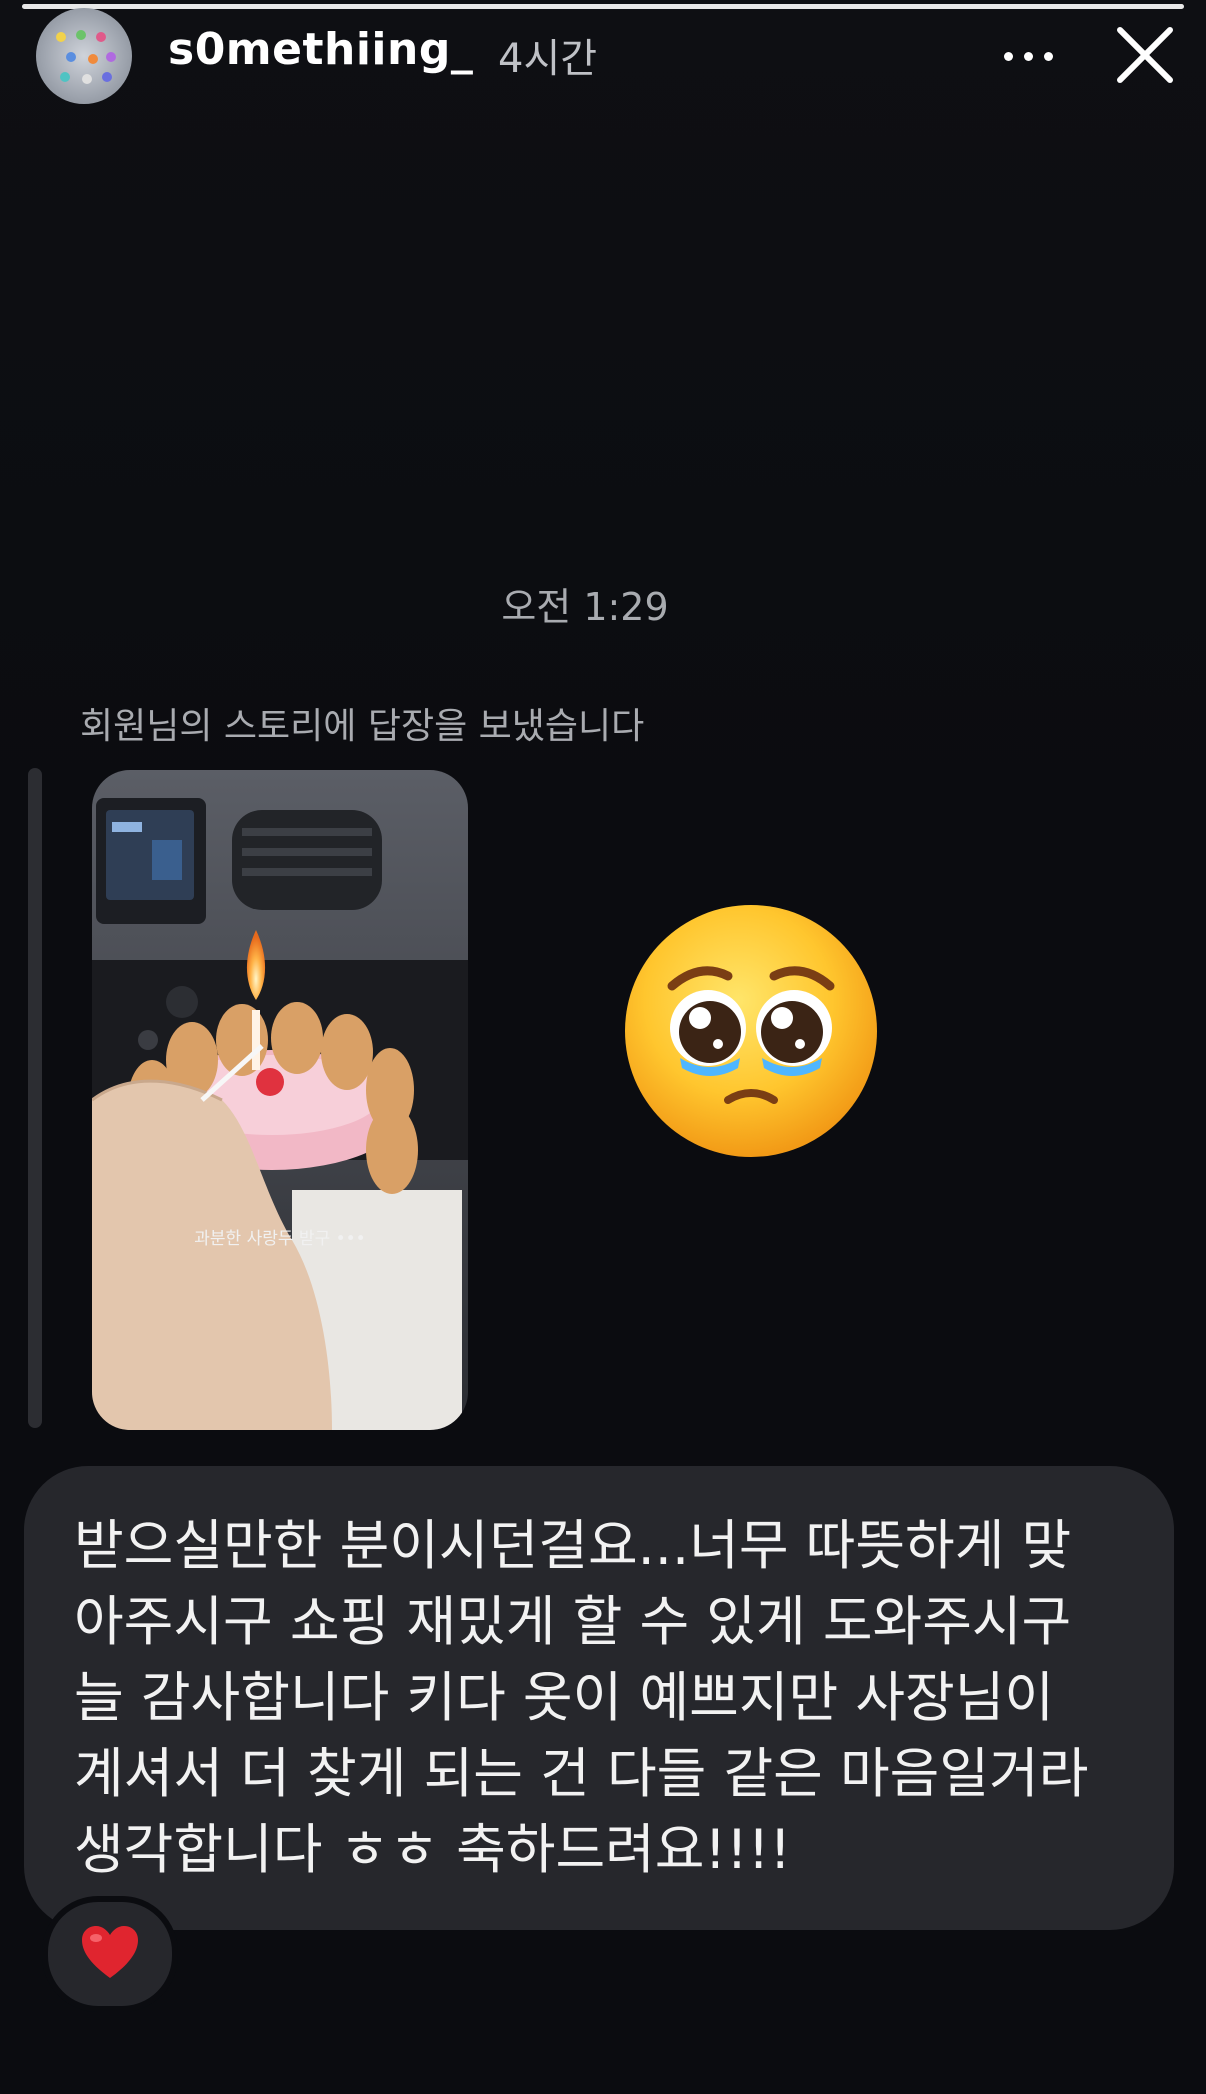 The width and height of the screenshot is (1206, 2094). Describe the element at coordinates (280, 1100) in the screenshot. I see `story-thumbnail: 과분한 사랑두 받구 •••` at that location.